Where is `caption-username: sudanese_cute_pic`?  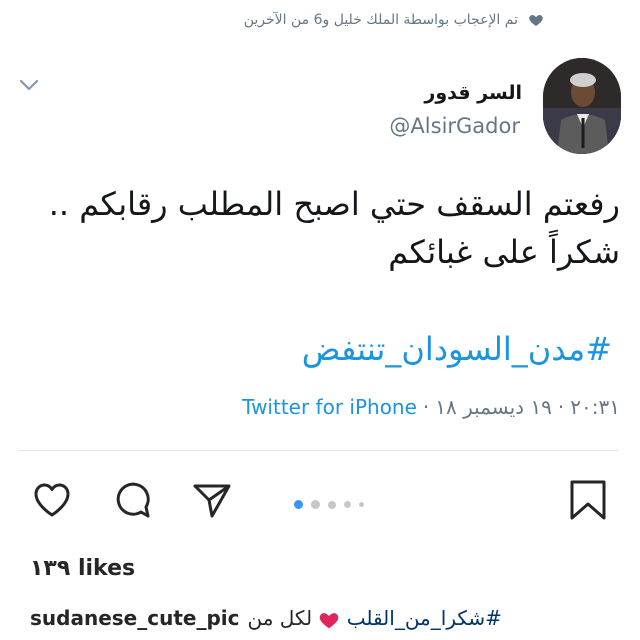 caption-username: sudanese_cute_pic is located at coordinates (134, 618).